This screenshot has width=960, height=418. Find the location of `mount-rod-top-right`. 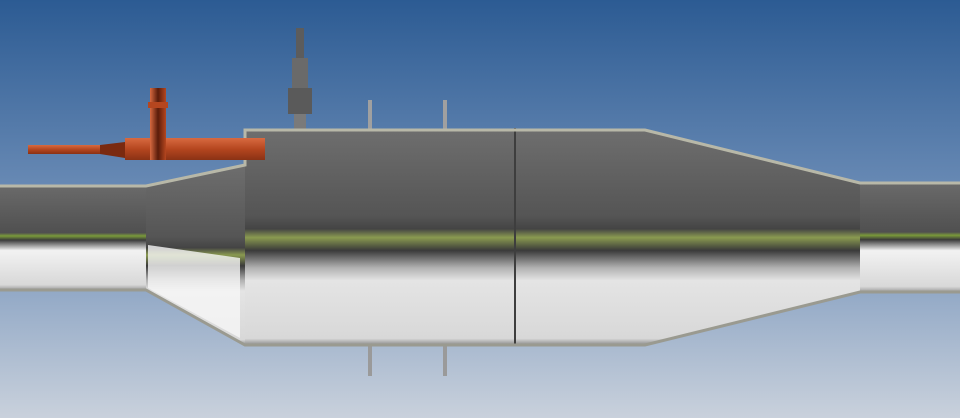

mount-rod-top-right is located at coordinates (445, 116).